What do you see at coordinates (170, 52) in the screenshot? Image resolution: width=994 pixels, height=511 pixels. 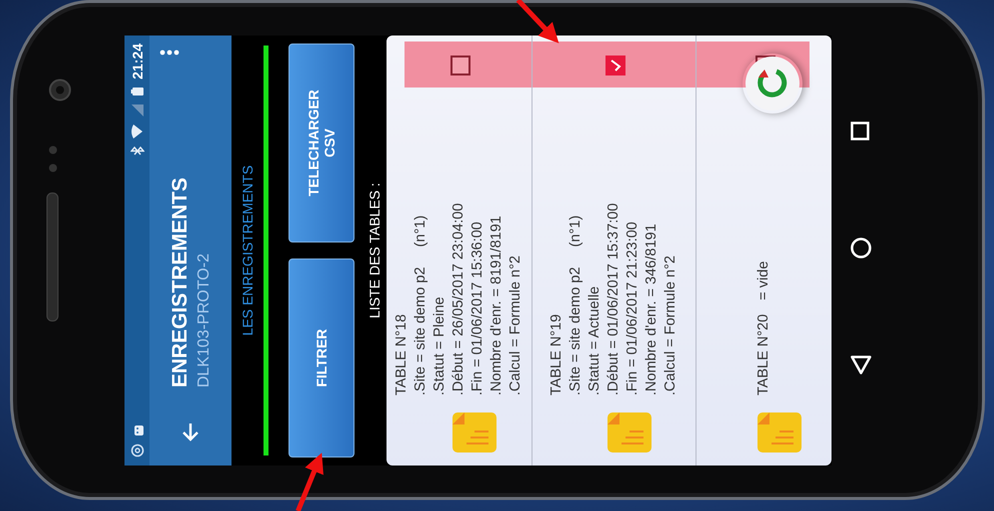 I see `overflow-menu-icon` at bounding box center [170, 52].